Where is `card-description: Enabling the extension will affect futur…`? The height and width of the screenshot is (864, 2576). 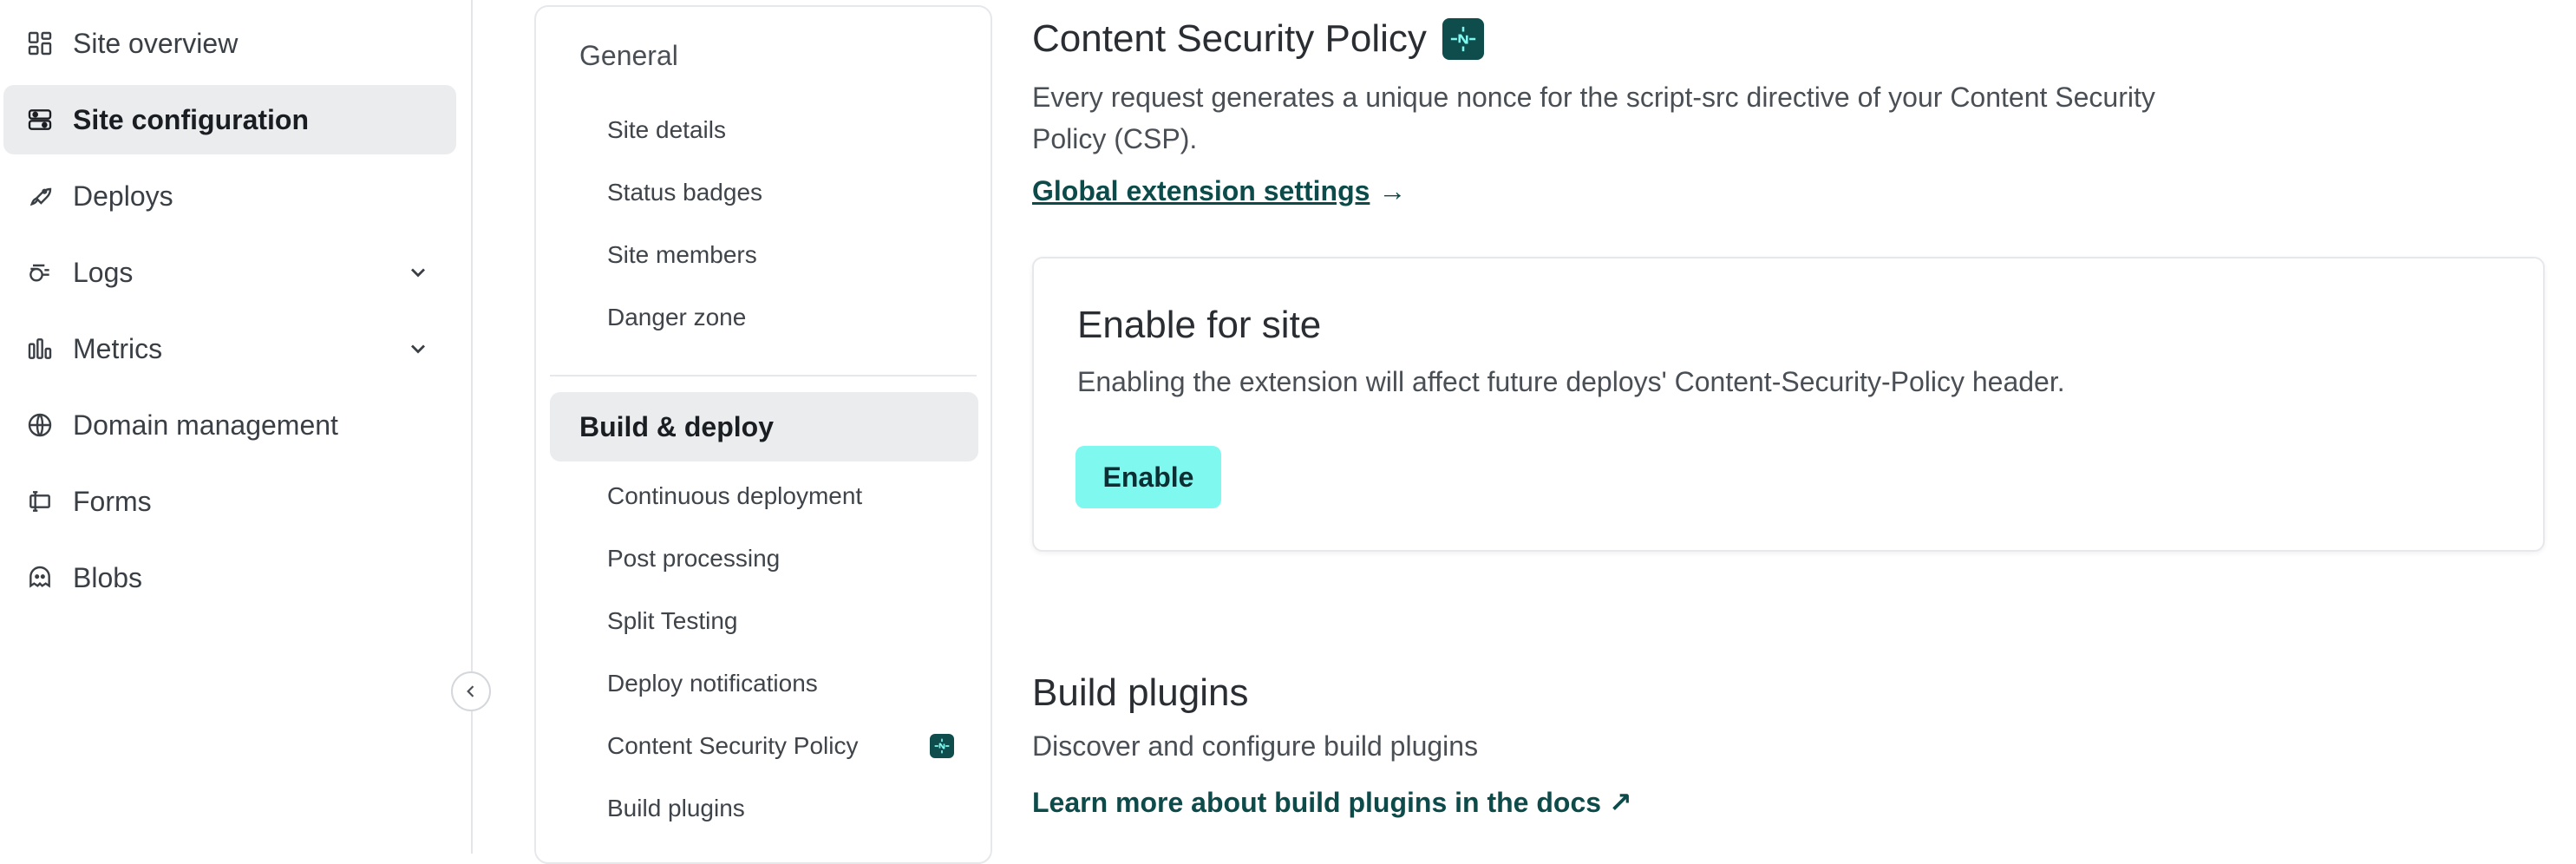
card-description: Enabling the extension will affect futur… is located at coordinates (1571, 381).